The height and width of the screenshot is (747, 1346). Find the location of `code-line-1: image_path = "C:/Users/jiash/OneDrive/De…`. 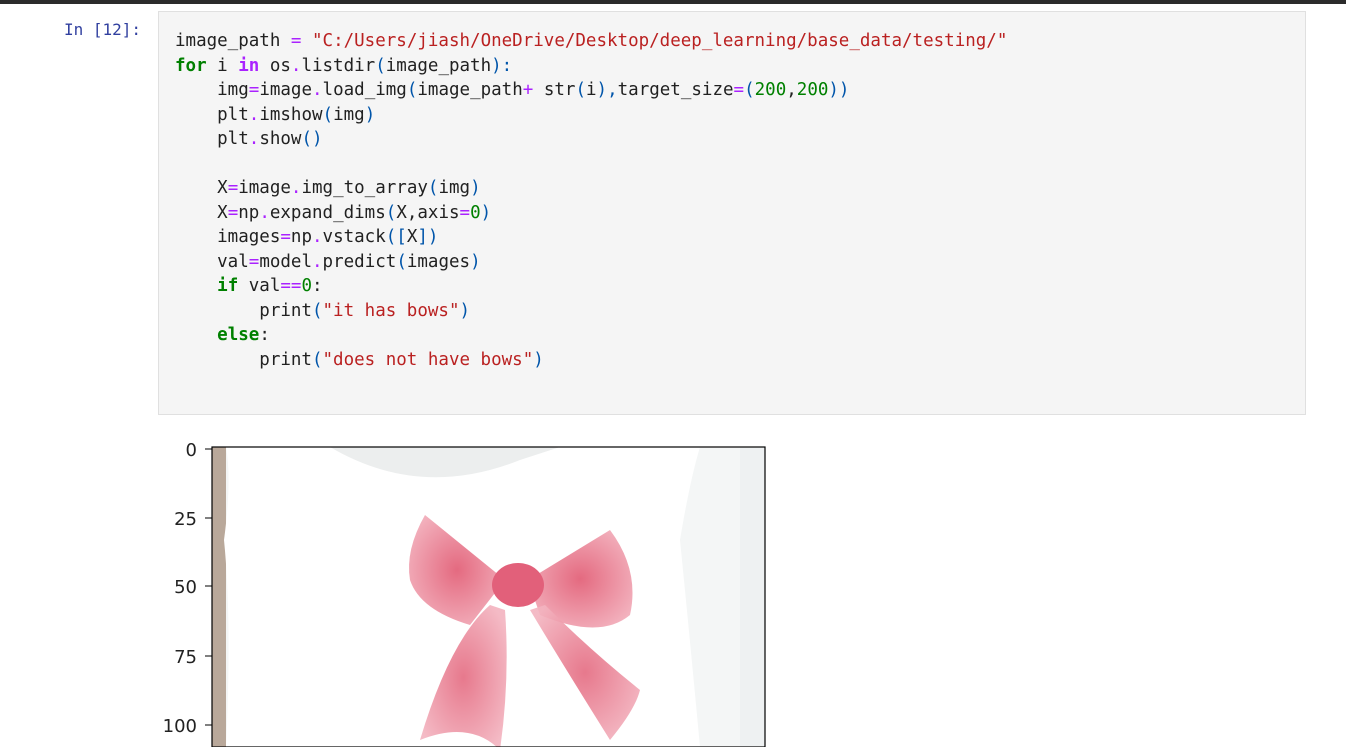

code-line-1: image_path = "C:/Users/jiash/OneDrive/De… is located at coordinates (591, 41).